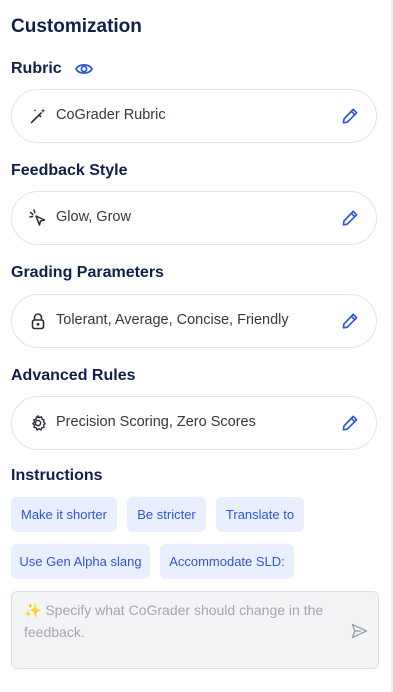 Image resolution: width=393 pixels, height=692 pixels. I want to click on page-title: Customization, so click(76, 26).